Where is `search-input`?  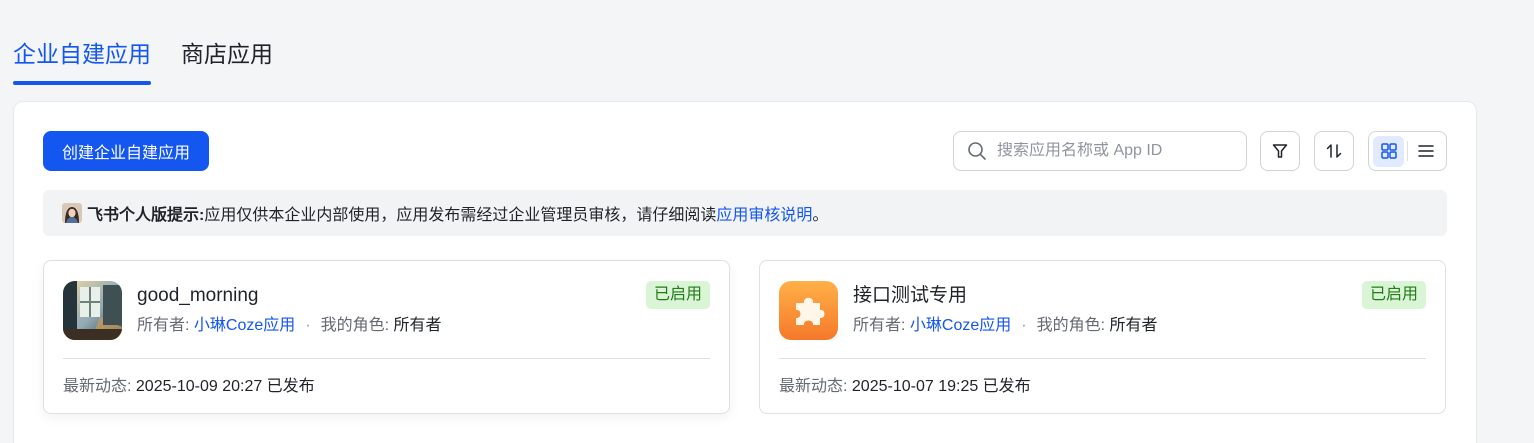 search-input is located at coordinates (1112, 151).